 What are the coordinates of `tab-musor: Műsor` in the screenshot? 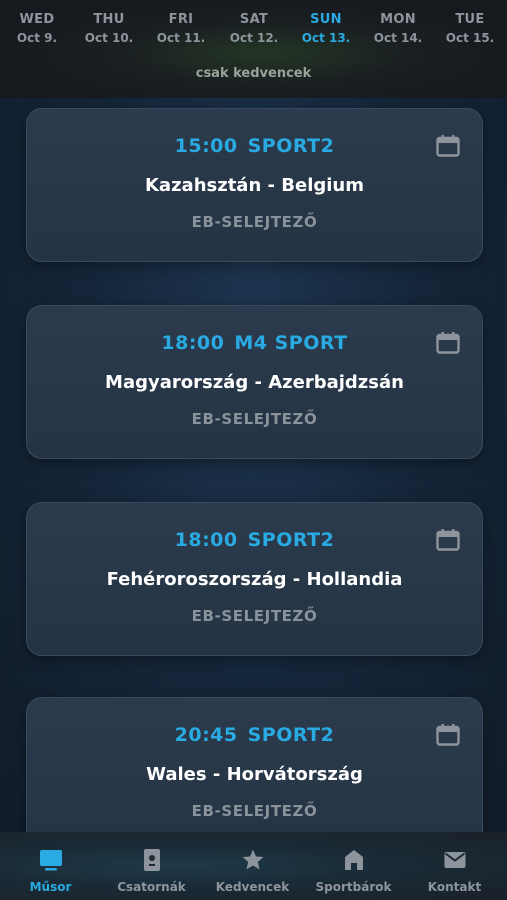 It's located at (50, 866).